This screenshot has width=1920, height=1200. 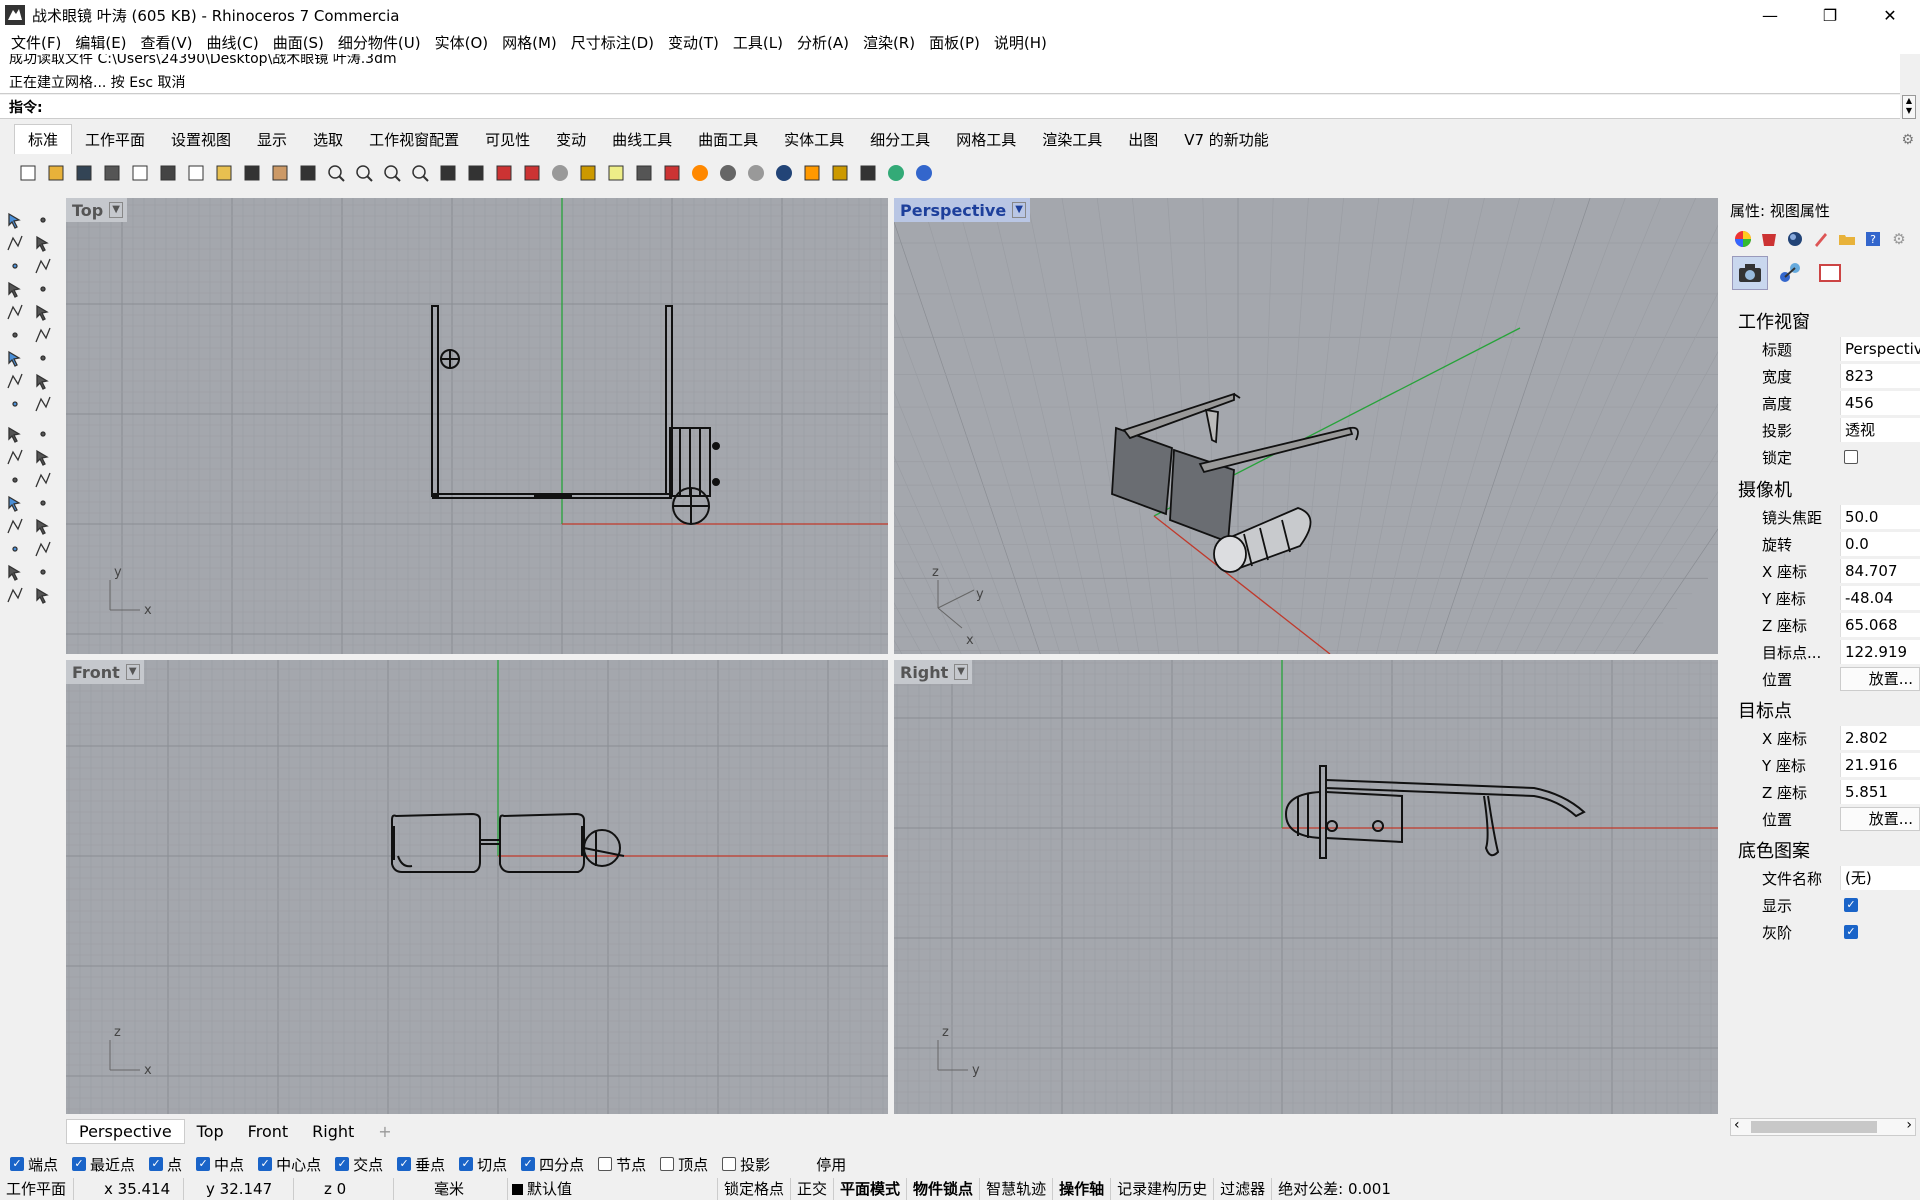 I want to click on toolbar-tab: 细分工具, so click(x=900, y=139).